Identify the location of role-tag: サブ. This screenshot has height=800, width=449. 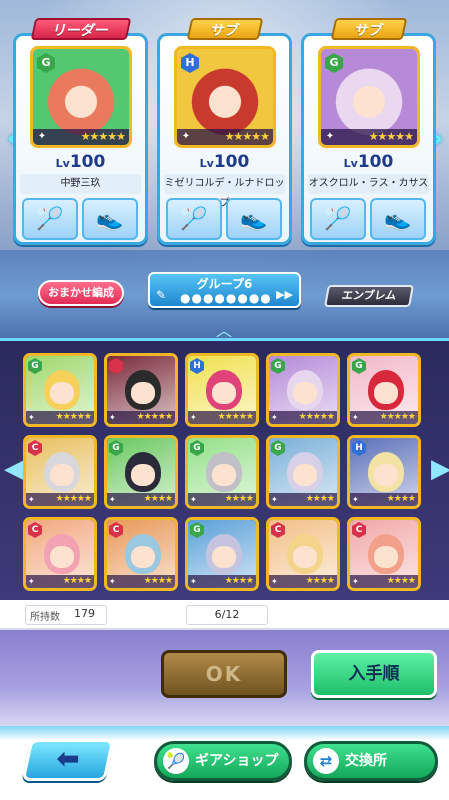
(224, 29).